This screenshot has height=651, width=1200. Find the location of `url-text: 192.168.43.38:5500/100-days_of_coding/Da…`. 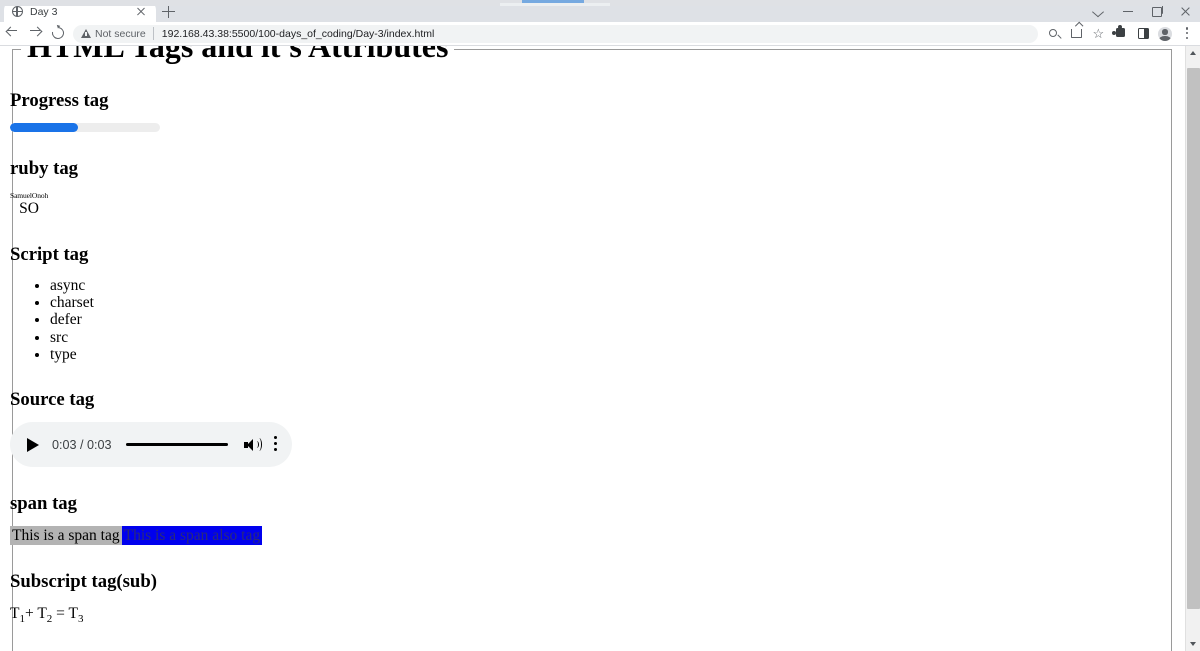

url-text: 192.168.43.38:5500/100-days_of_coding/Da… is located at coordinates (298, 33).